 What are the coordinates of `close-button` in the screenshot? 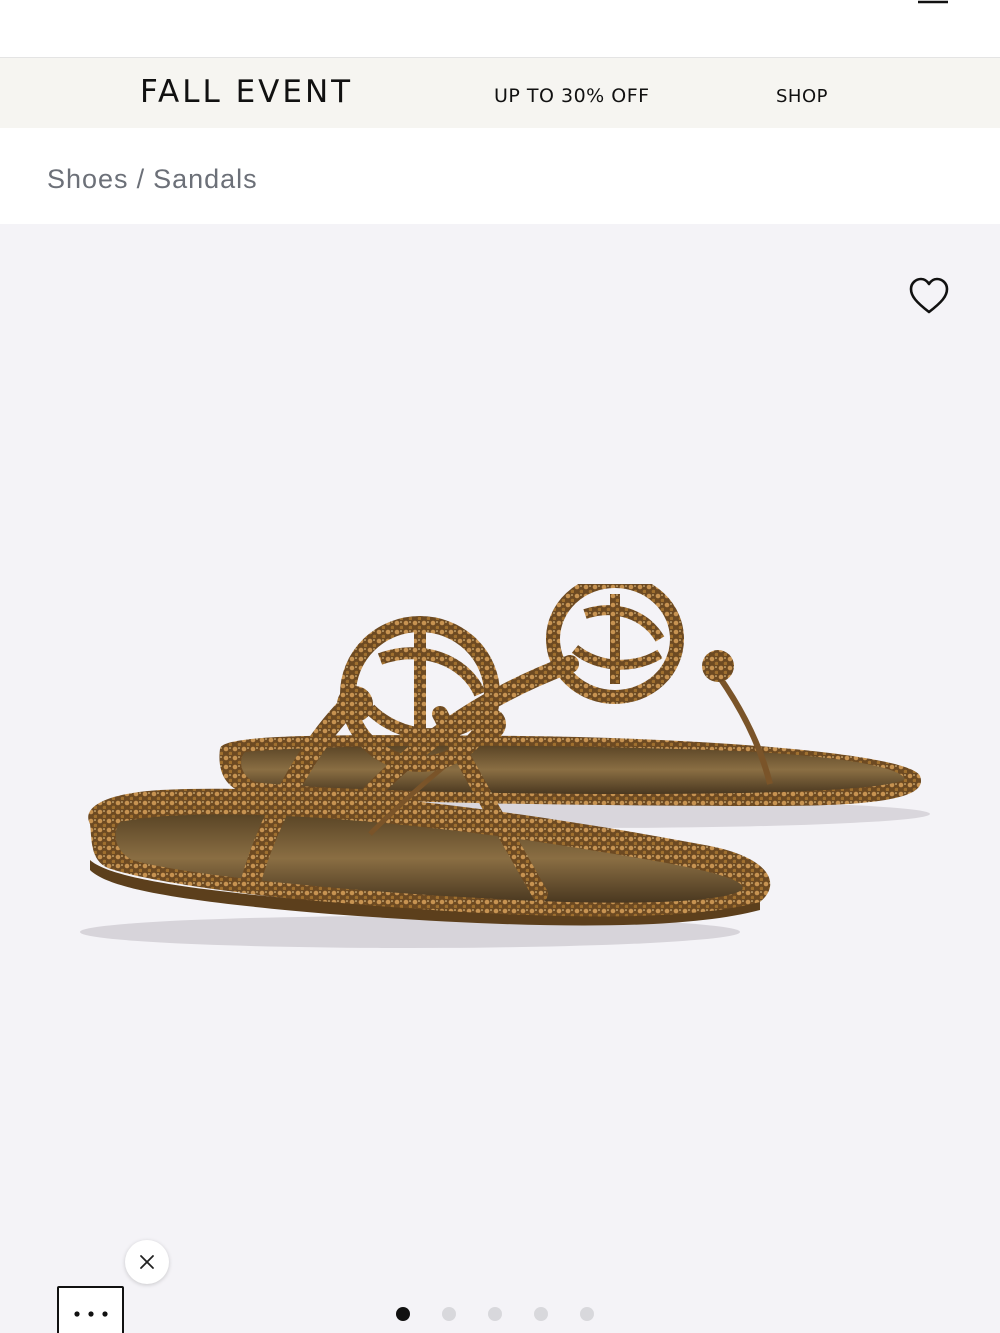 It's located at (147, 1262).